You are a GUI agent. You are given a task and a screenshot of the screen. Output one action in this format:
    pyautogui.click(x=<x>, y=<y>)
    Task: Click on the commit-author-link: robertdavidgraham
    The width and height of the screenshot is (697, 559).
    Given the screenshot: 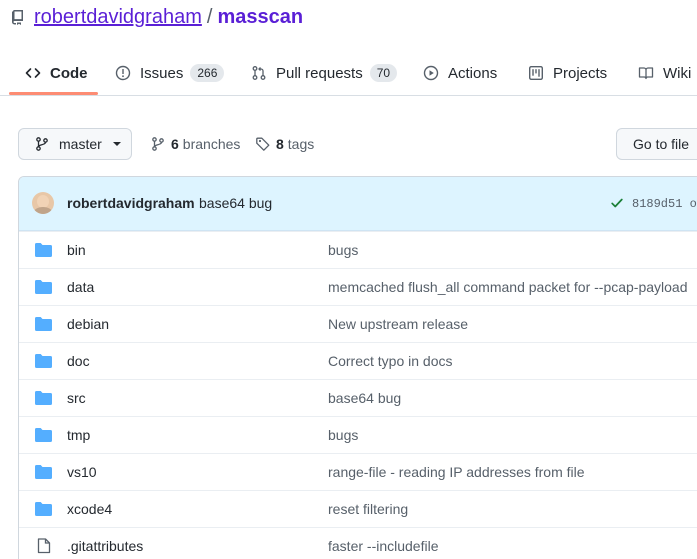 What is the action you would take?
    pyautogui.click(x=131, y=203)
    